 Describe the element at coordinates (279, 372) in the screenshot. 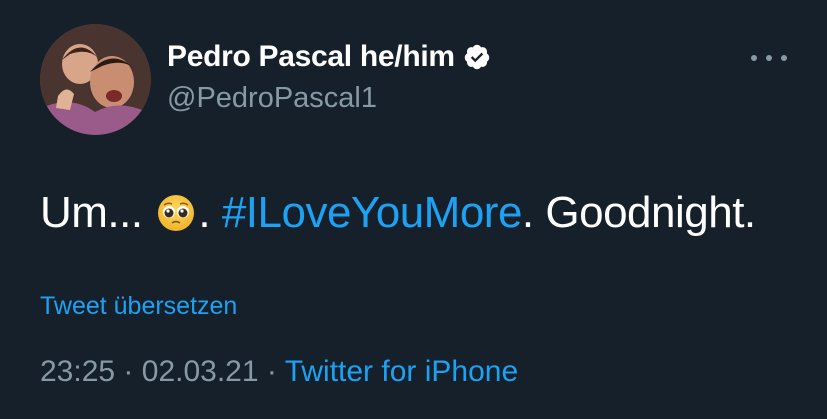

I see `tweet-meta: 23:25 · 02.03.21 · Twitter for iPhone` at that location.